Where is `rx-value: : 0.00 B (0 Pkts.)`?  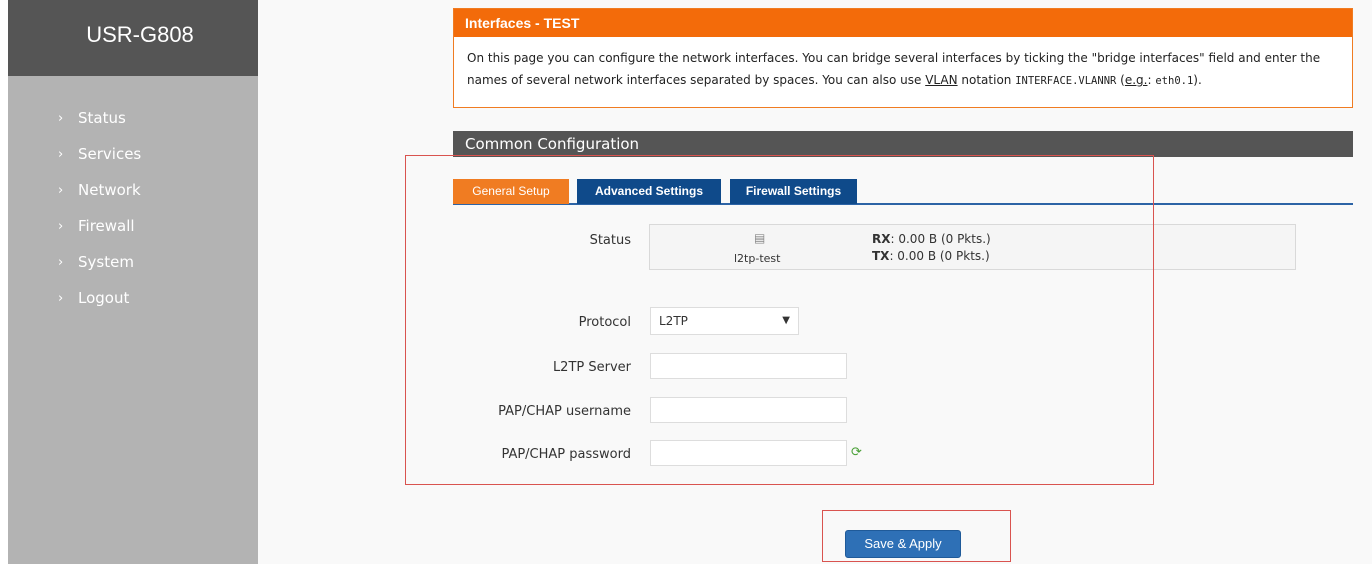
rx-value: : 0.00 B (0 Pkts.) is located at coordinates (940, 239).